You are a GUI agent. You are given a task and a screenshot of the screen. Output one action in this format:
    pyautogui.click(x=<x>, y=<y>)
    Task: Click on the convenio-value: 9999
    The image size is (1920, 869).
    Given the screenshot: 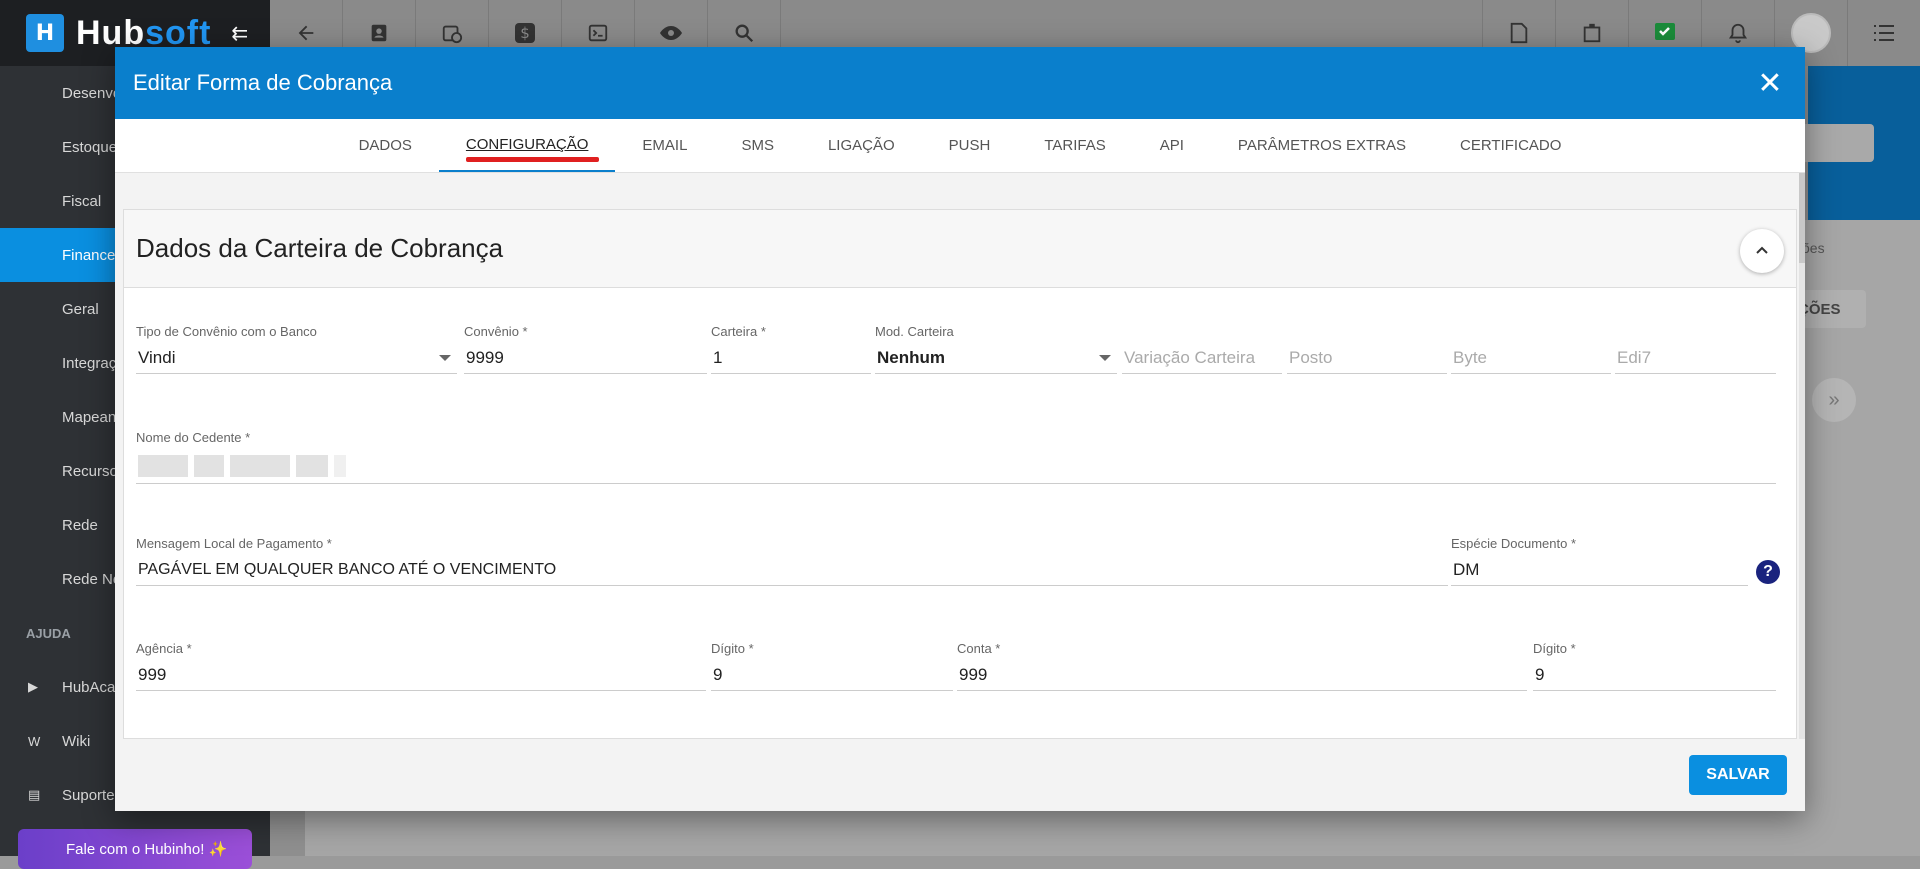 What is the action you would take?
    pyautogui.click(x=585, y=358)
    